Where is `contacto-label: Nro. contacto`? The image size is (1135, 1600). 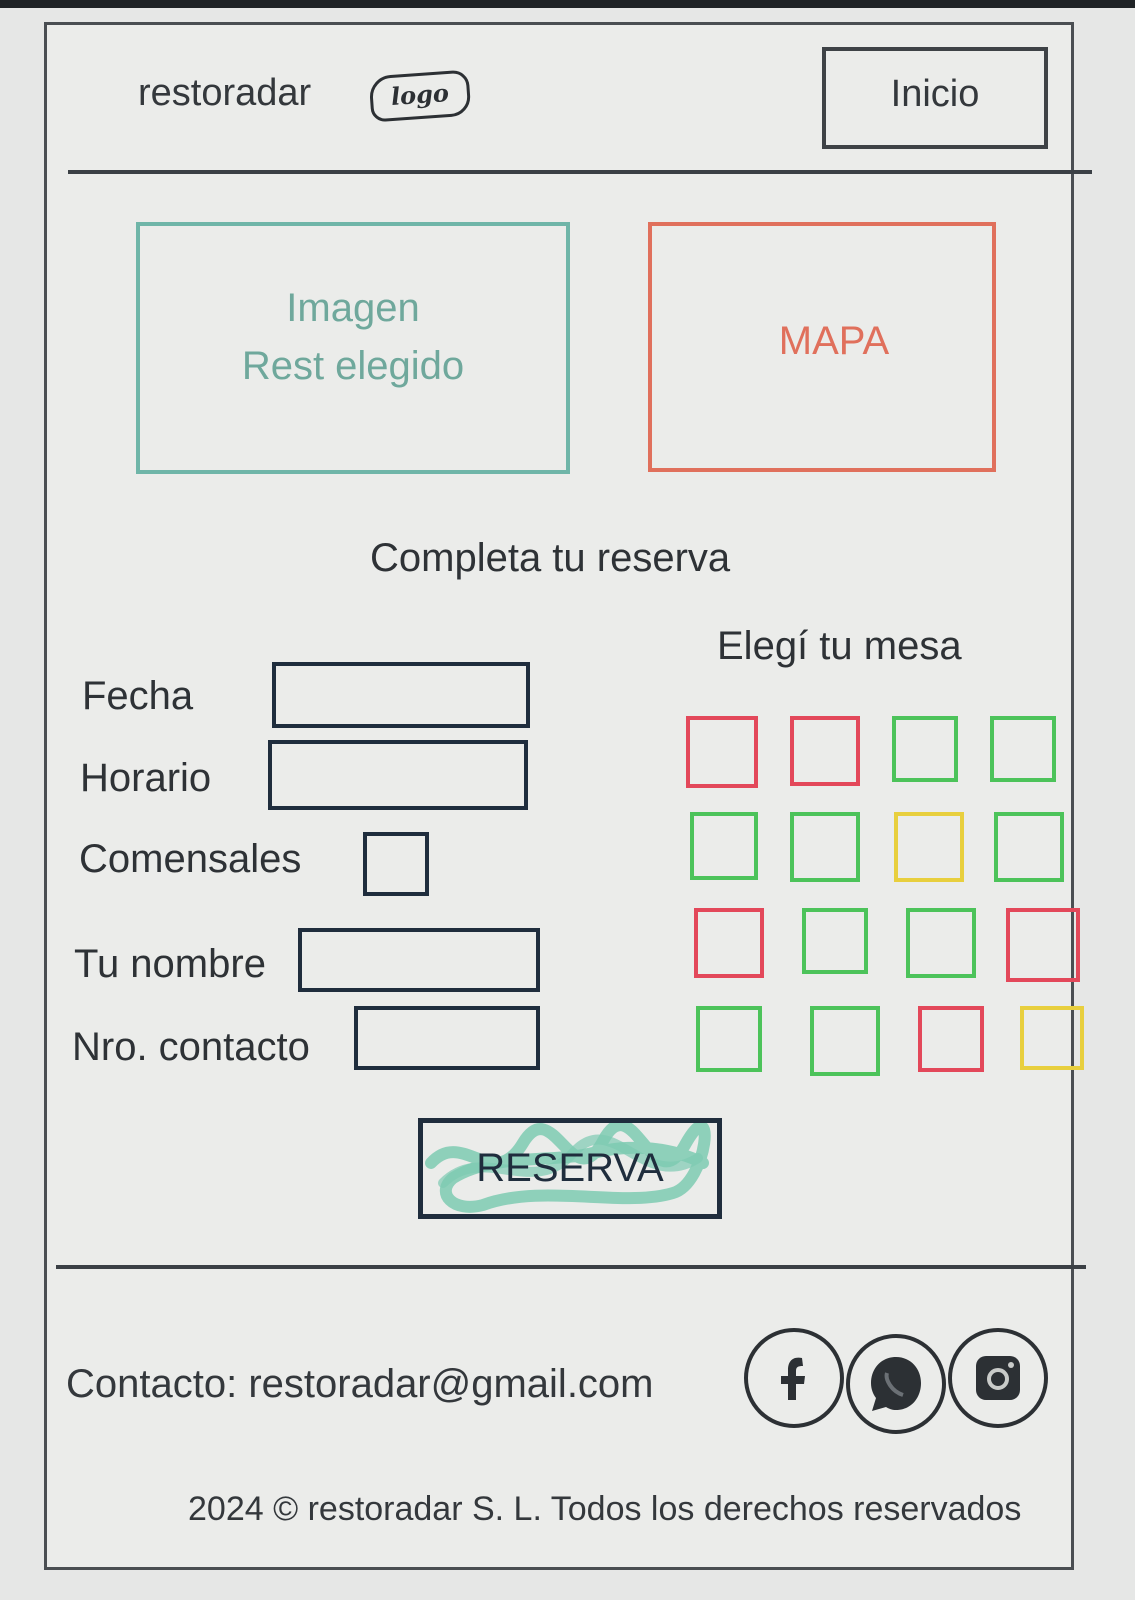
contacto-label: Nro. contacto is located at coordinates (191, 1047).